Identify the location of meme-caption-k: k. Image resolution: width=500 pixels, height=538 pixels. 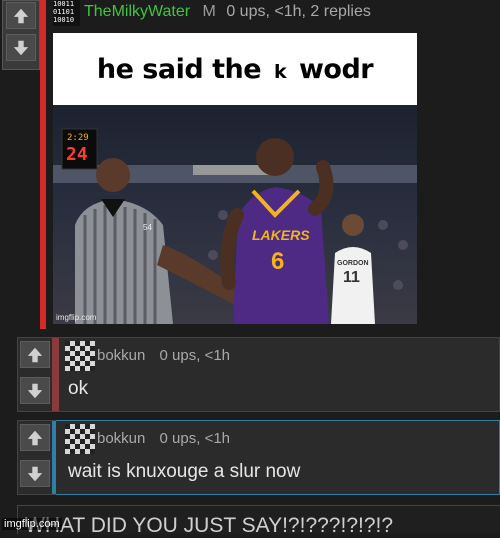
(280, 71).